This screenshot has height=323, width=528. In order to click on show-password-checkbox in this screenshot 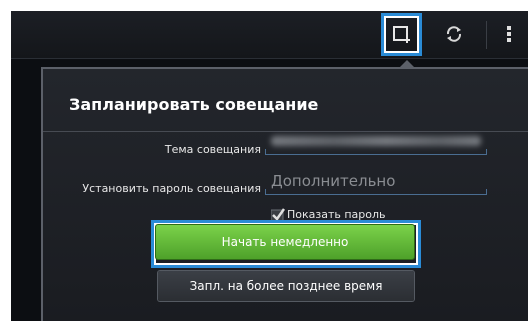, I will do `click(278, 215)`.